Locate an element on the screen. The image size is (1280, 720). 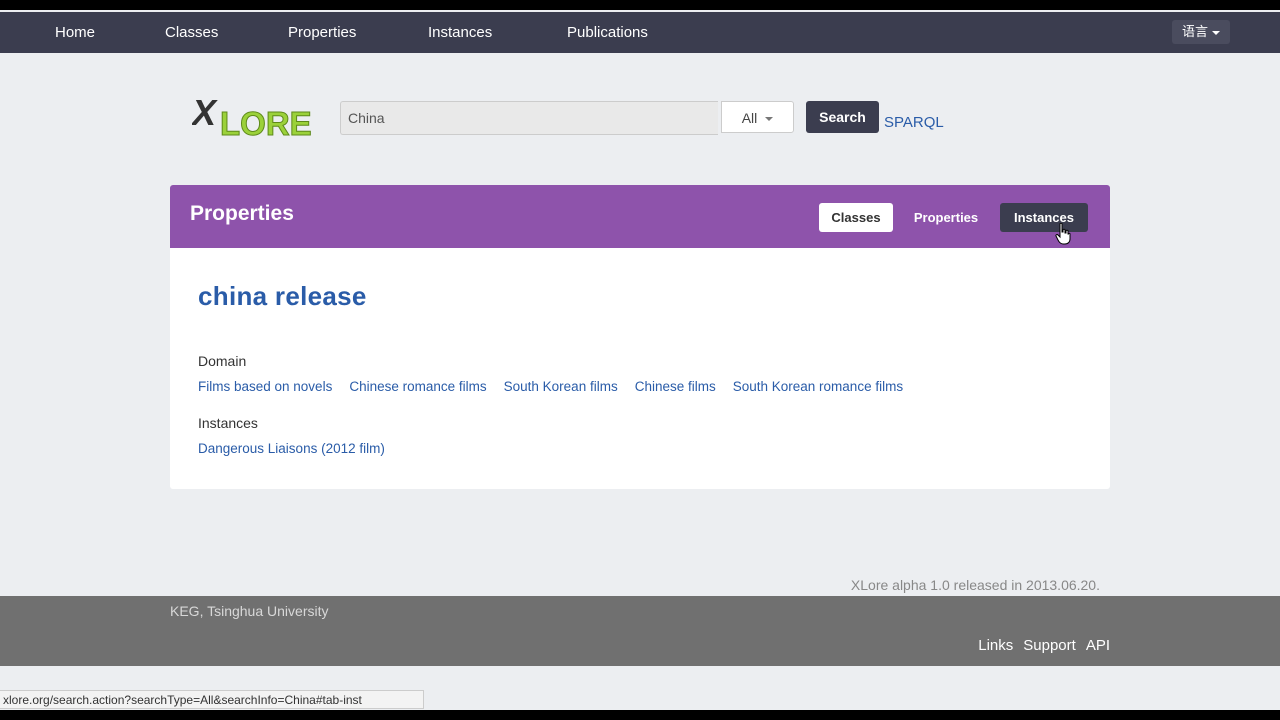
footer-links: Links Support API is located at coordinates (1044, 645).